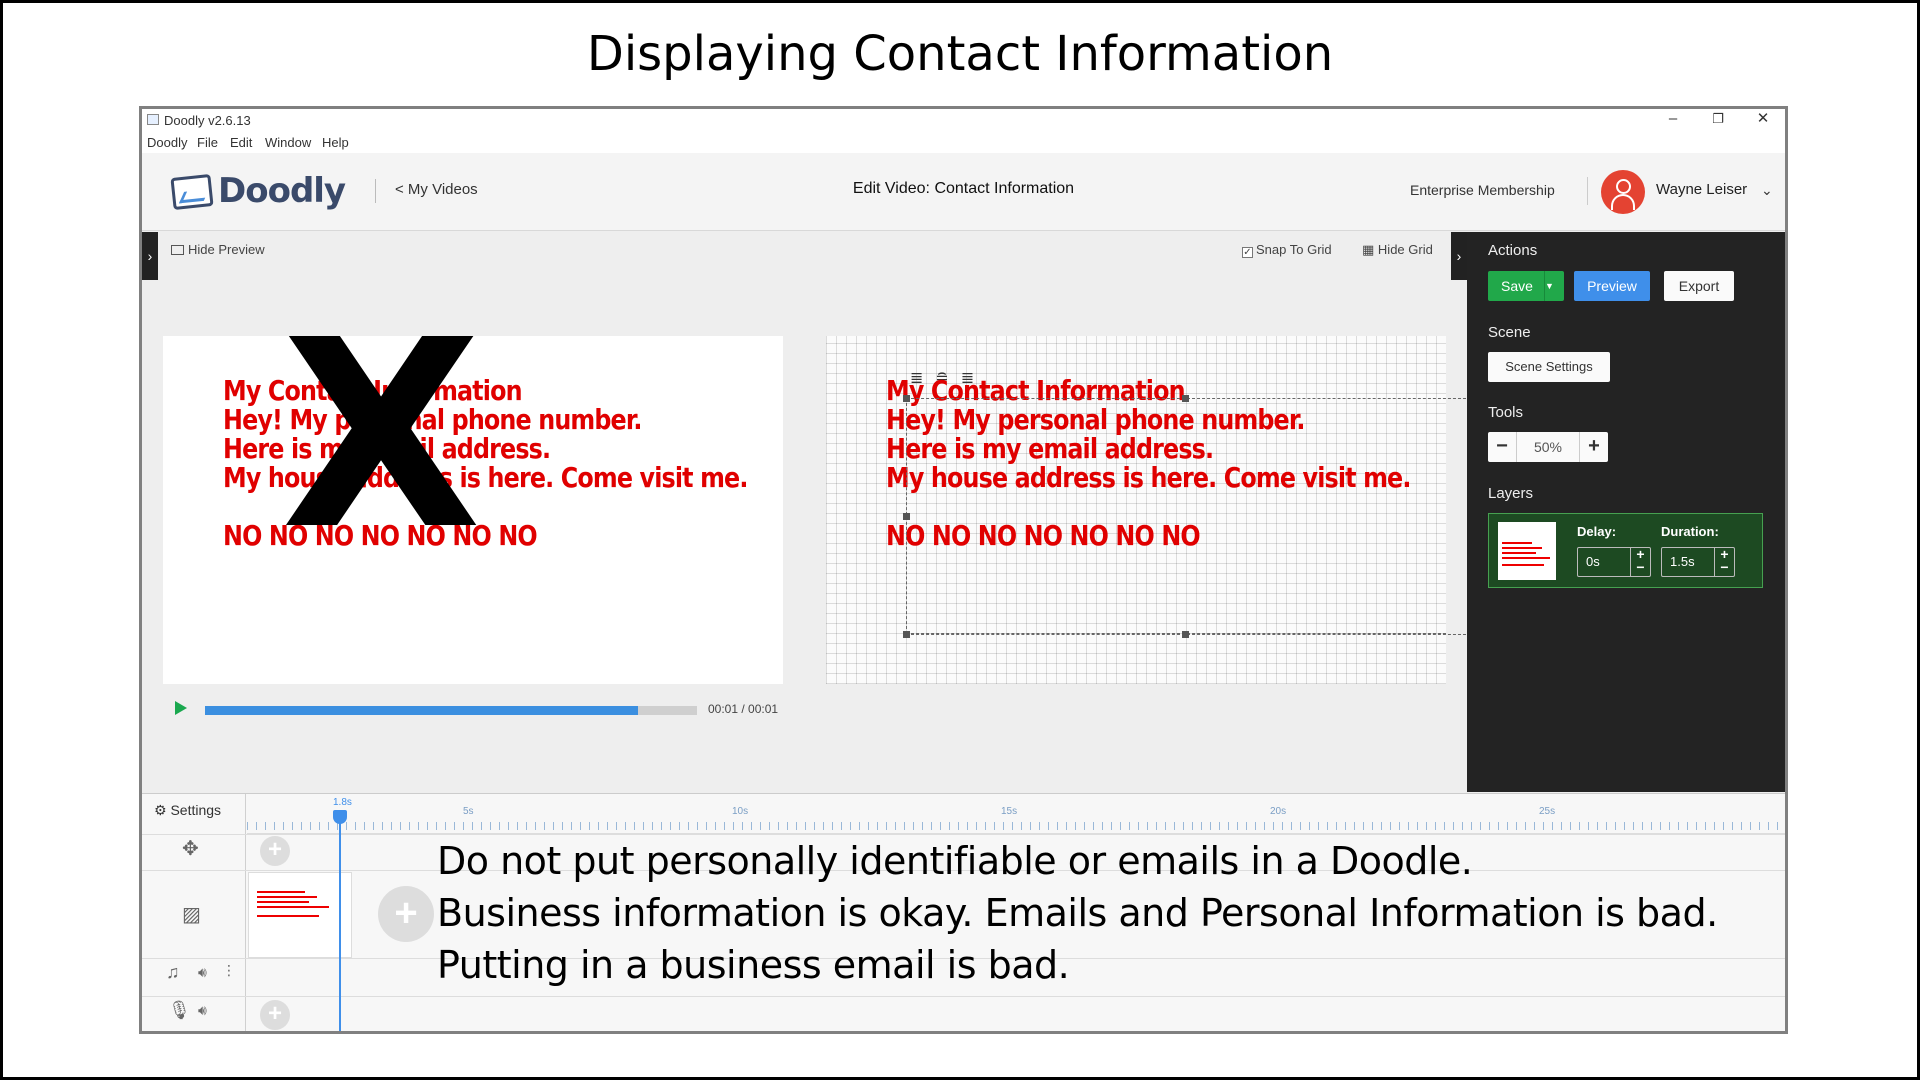  I want to click on zoom-value: 50%, so click(1548, 447).